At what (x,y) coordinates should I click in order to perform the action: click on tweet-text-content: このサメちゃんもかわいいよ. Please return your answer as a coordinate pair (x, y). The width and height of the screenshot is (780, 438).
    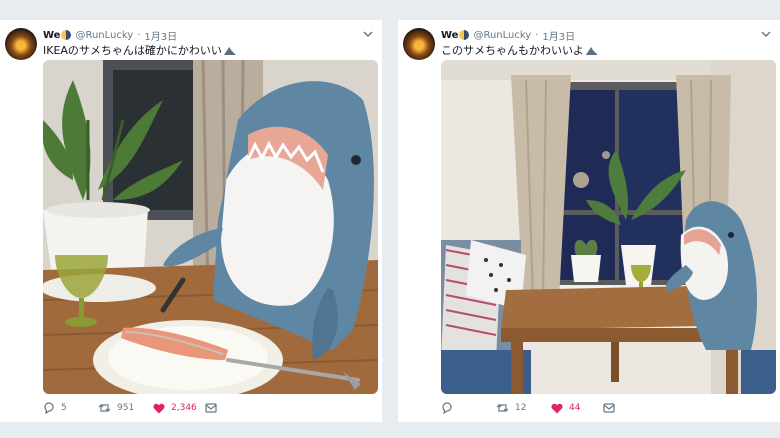
    Looking at the image, I should click on (512, 50).